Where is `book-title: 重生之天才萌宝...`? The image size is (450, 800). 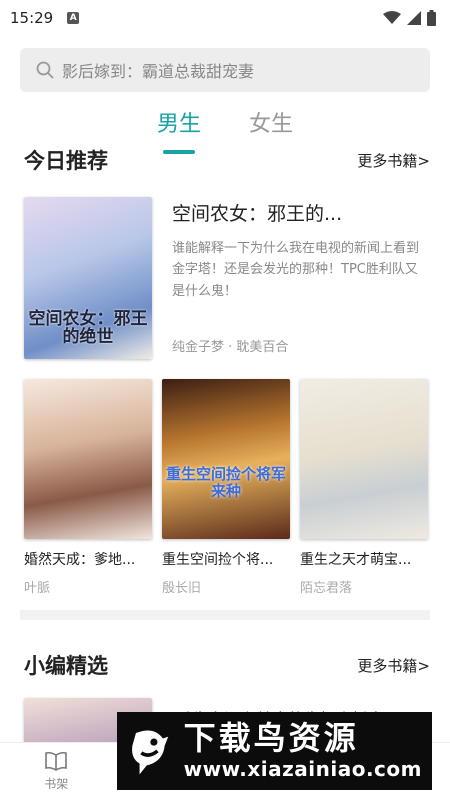 book-title: 重生之天才萌宝... is located at coordinates (356, 560).